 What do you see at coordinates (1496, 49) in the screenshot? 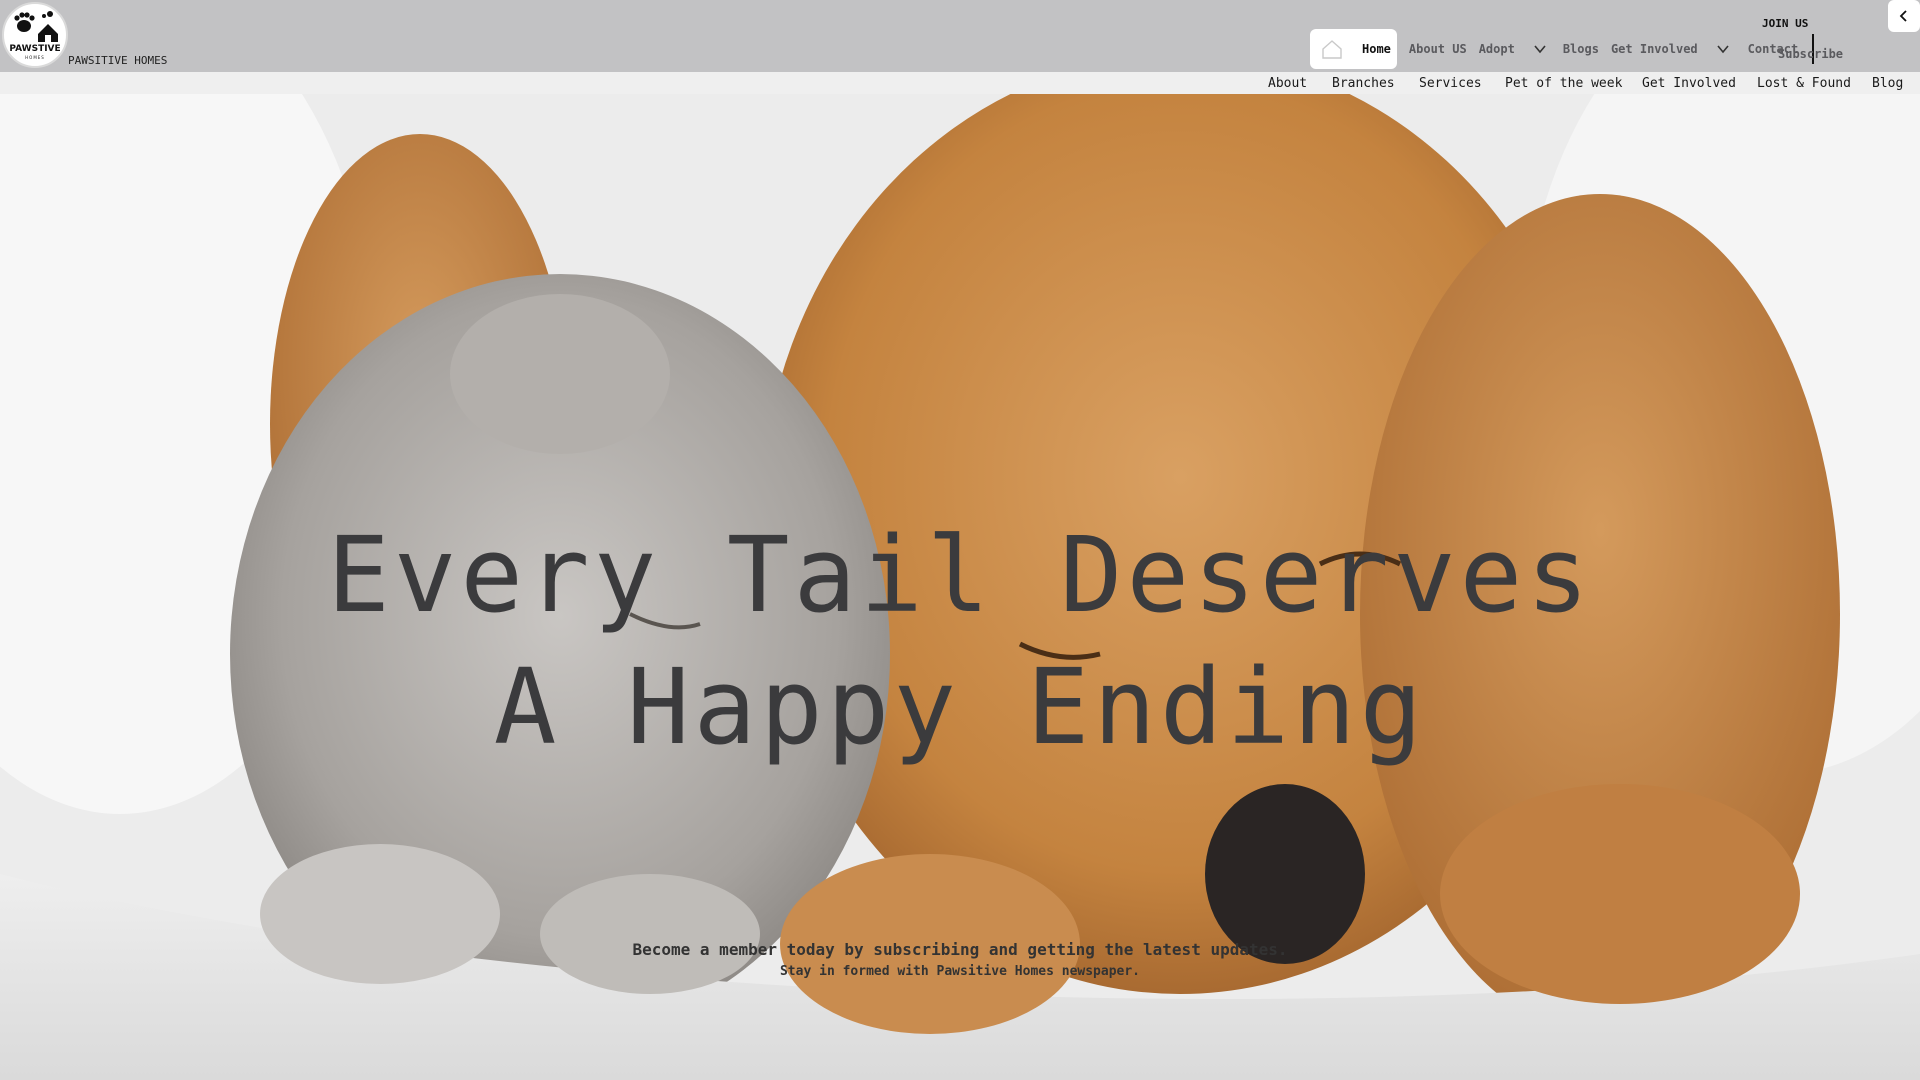
I see `nav-adopt-label: Adopt` at bounding box center [1496, 49].